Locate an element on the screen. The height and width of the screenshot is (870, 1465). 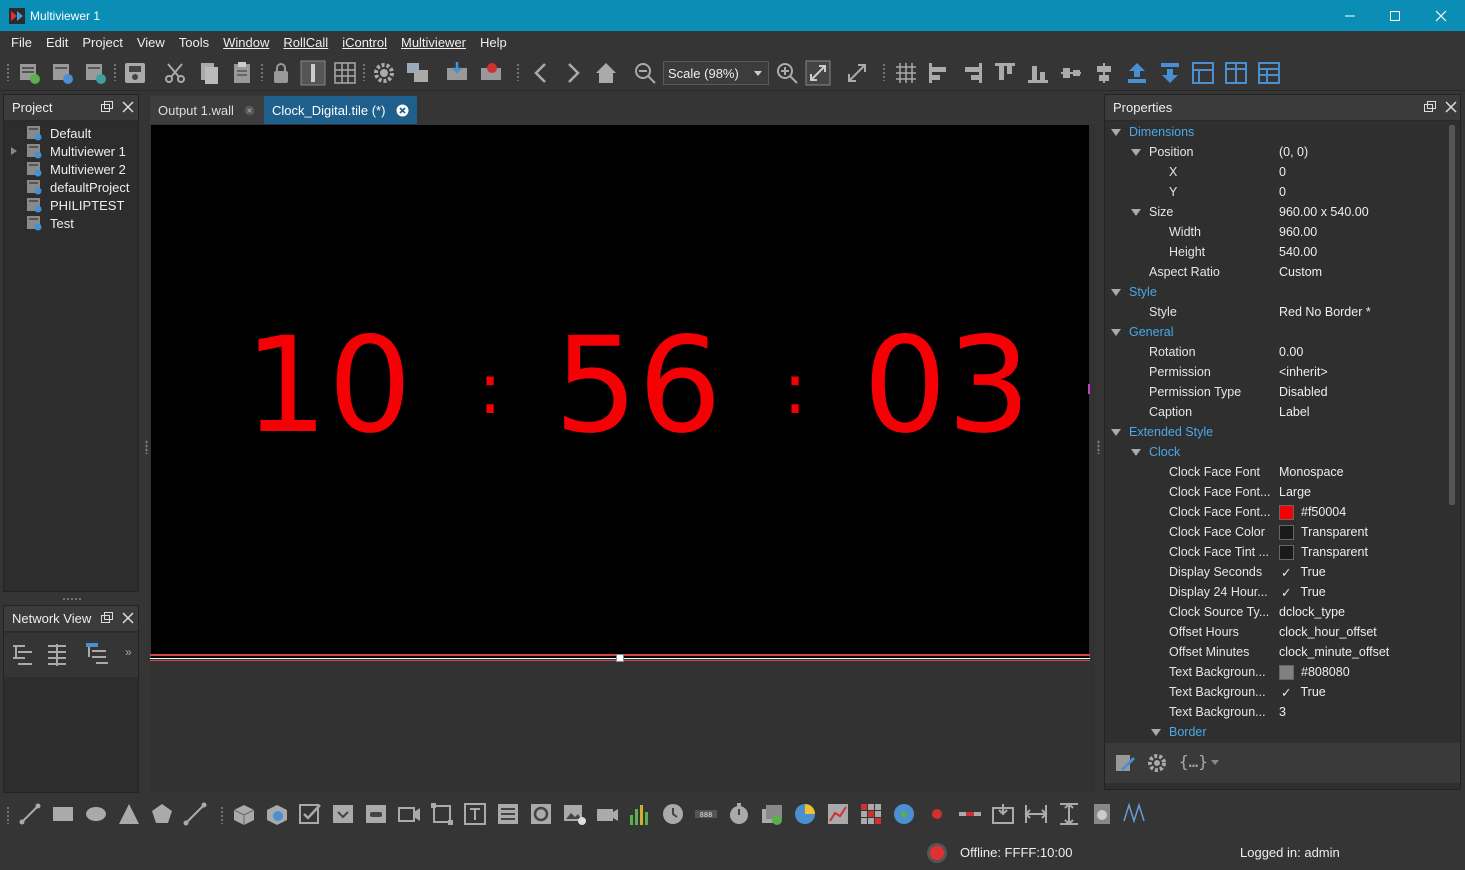
property-value: 540.00 is located at coordinates (1298, 252).